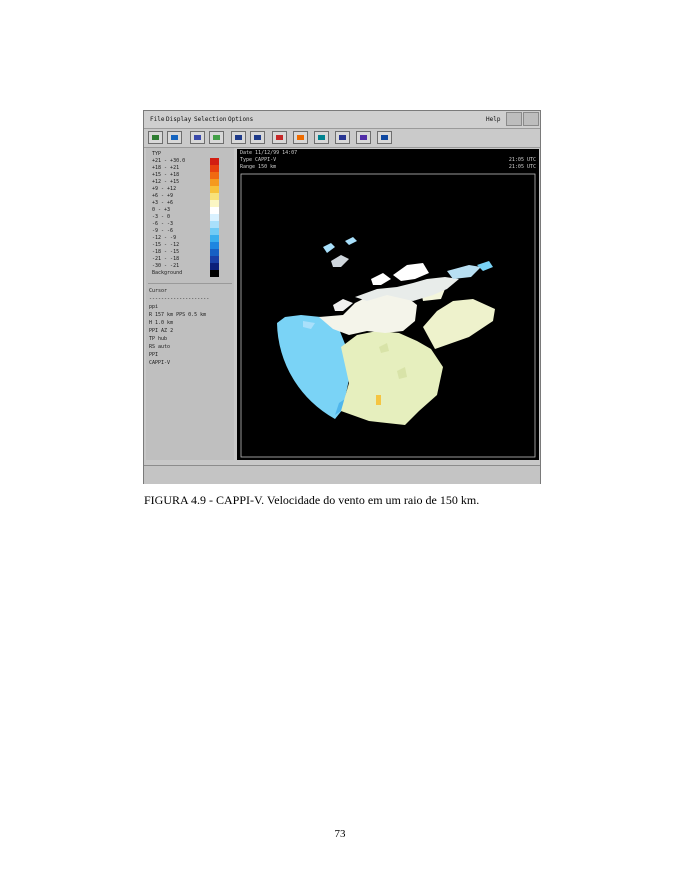  Describe the element at coordinates (342, 474) in the screenshot. I see `status-bar` at that location.